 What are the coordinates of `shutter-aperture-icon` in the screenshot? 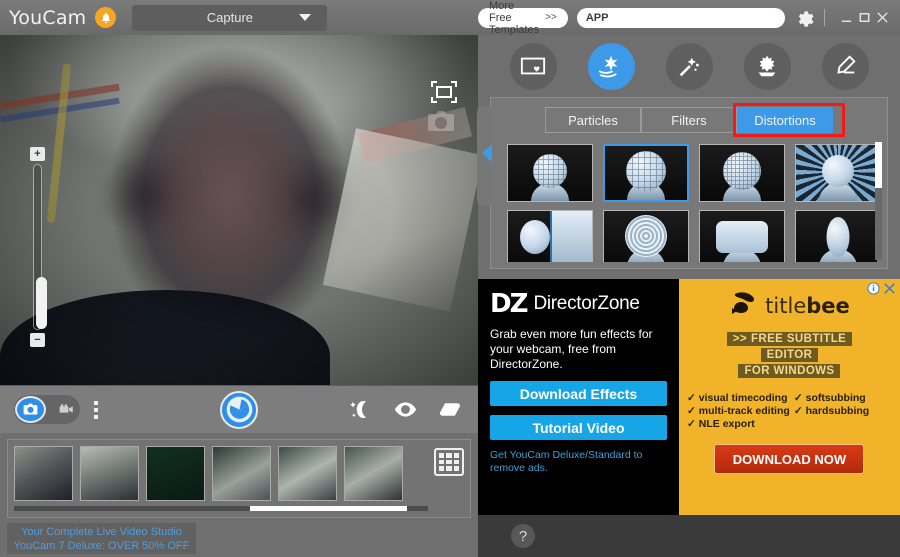 It's located at (239, 409).